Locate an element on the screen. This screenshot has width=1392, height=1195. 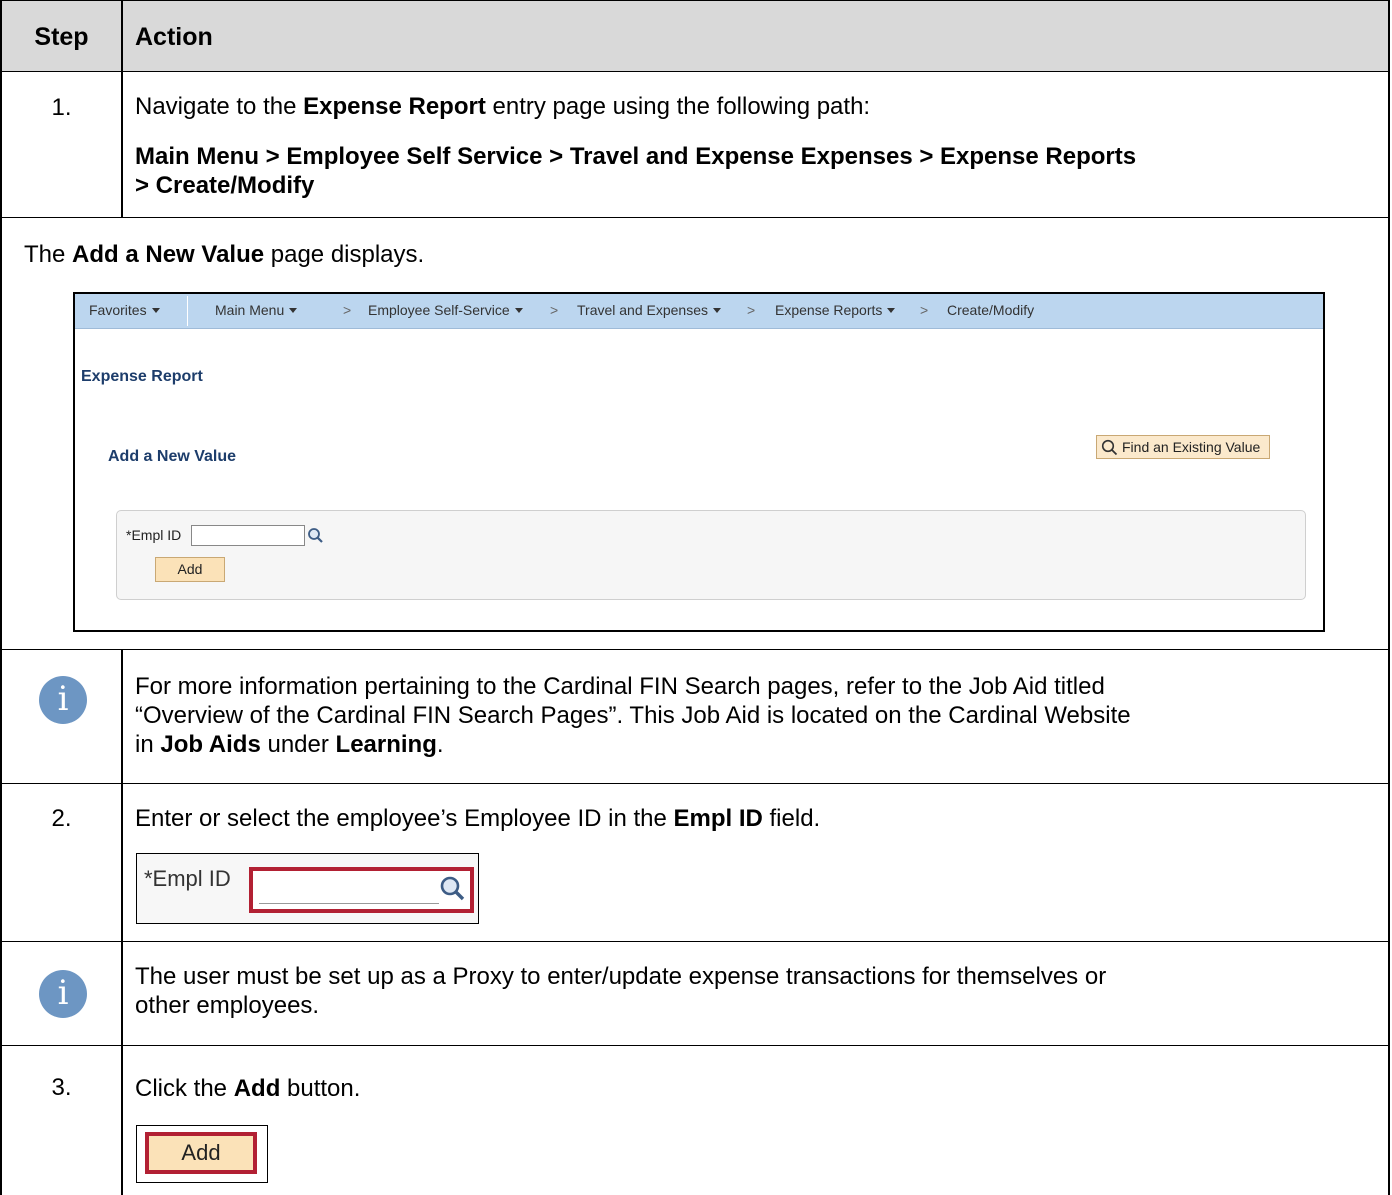
highlighted-empl-id-field is located at coordinates (361, 890).